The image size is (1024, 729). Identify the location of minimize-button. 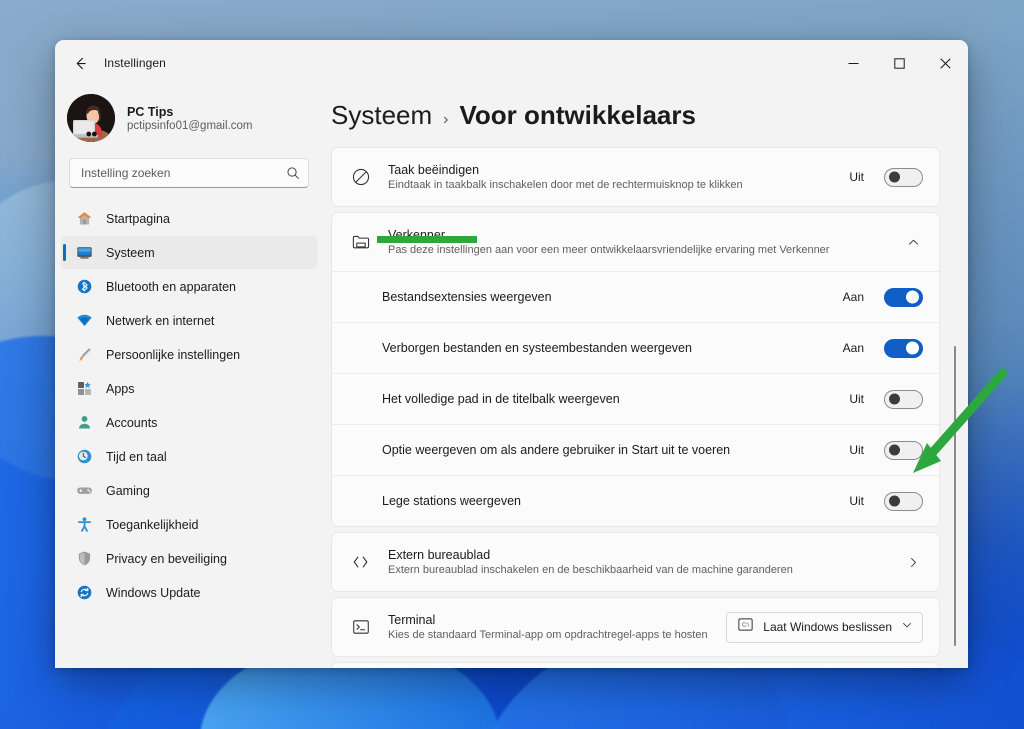
(853, 63).